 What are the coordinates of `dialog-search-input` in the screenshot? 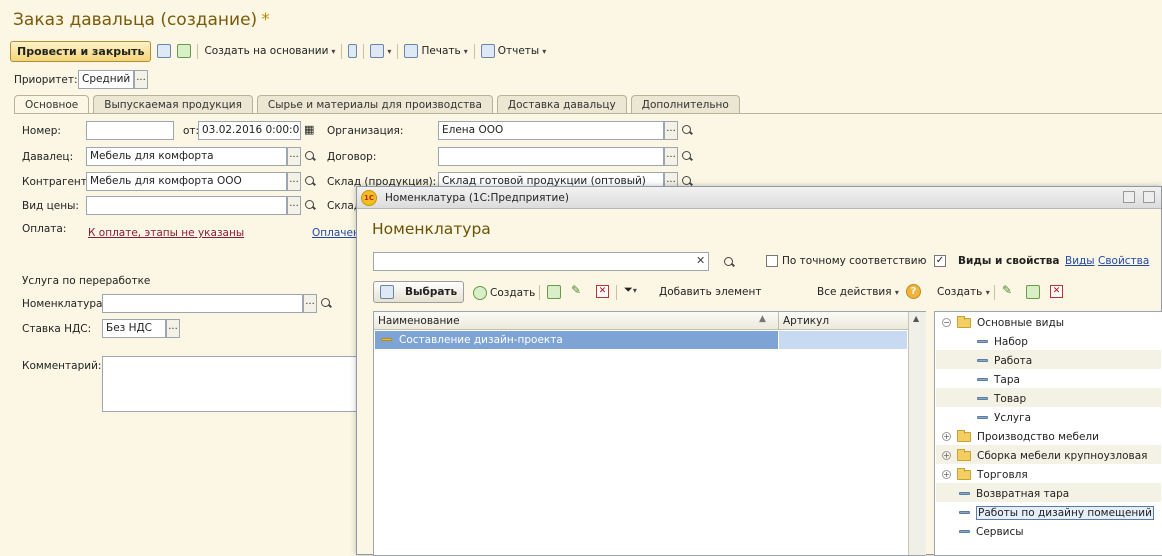 It's located at (541, 261).